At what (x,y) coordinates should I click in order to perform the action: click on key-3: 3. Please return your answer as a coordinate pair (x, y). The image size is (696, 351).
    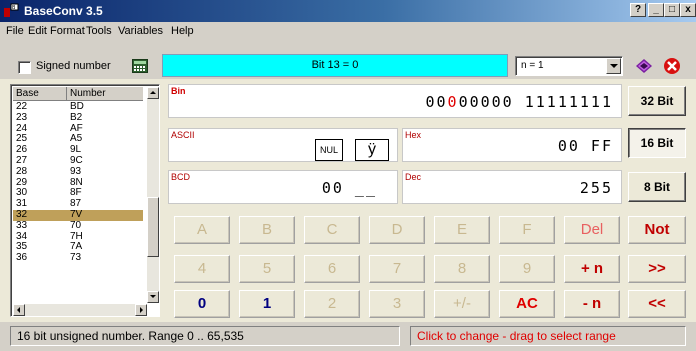
    Looking at the image, I should click on (397, 304).